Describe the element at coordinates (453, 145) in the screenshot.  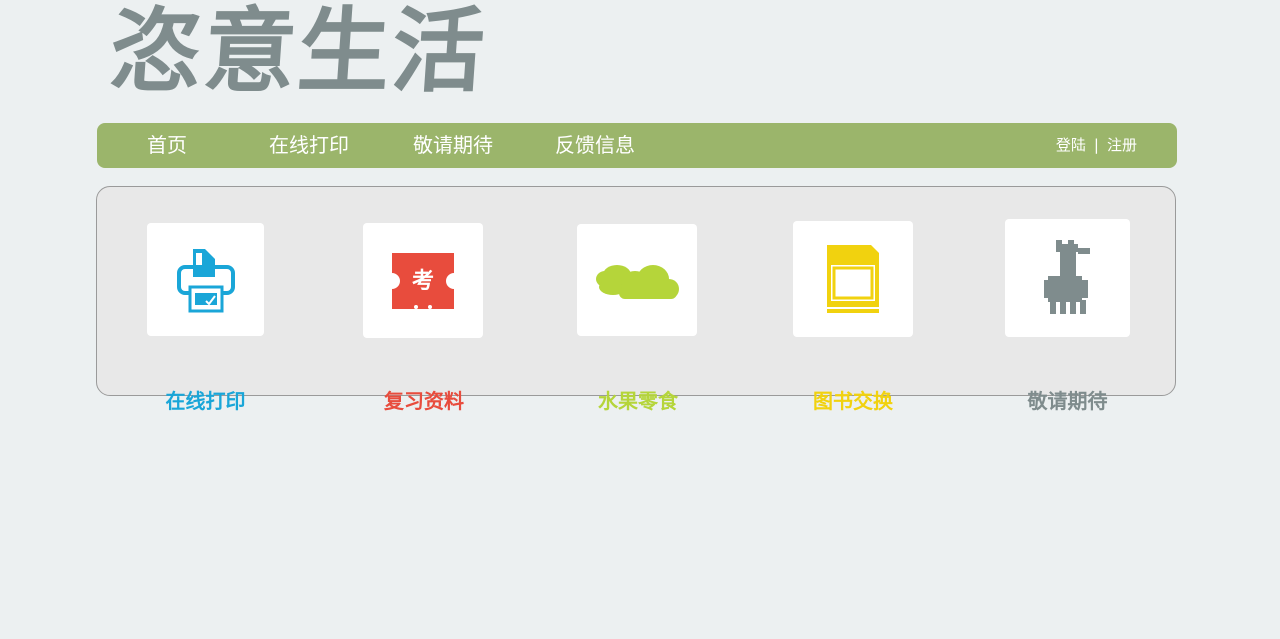
I see `nav-item-coming-soon: 敬请期待` at that location.